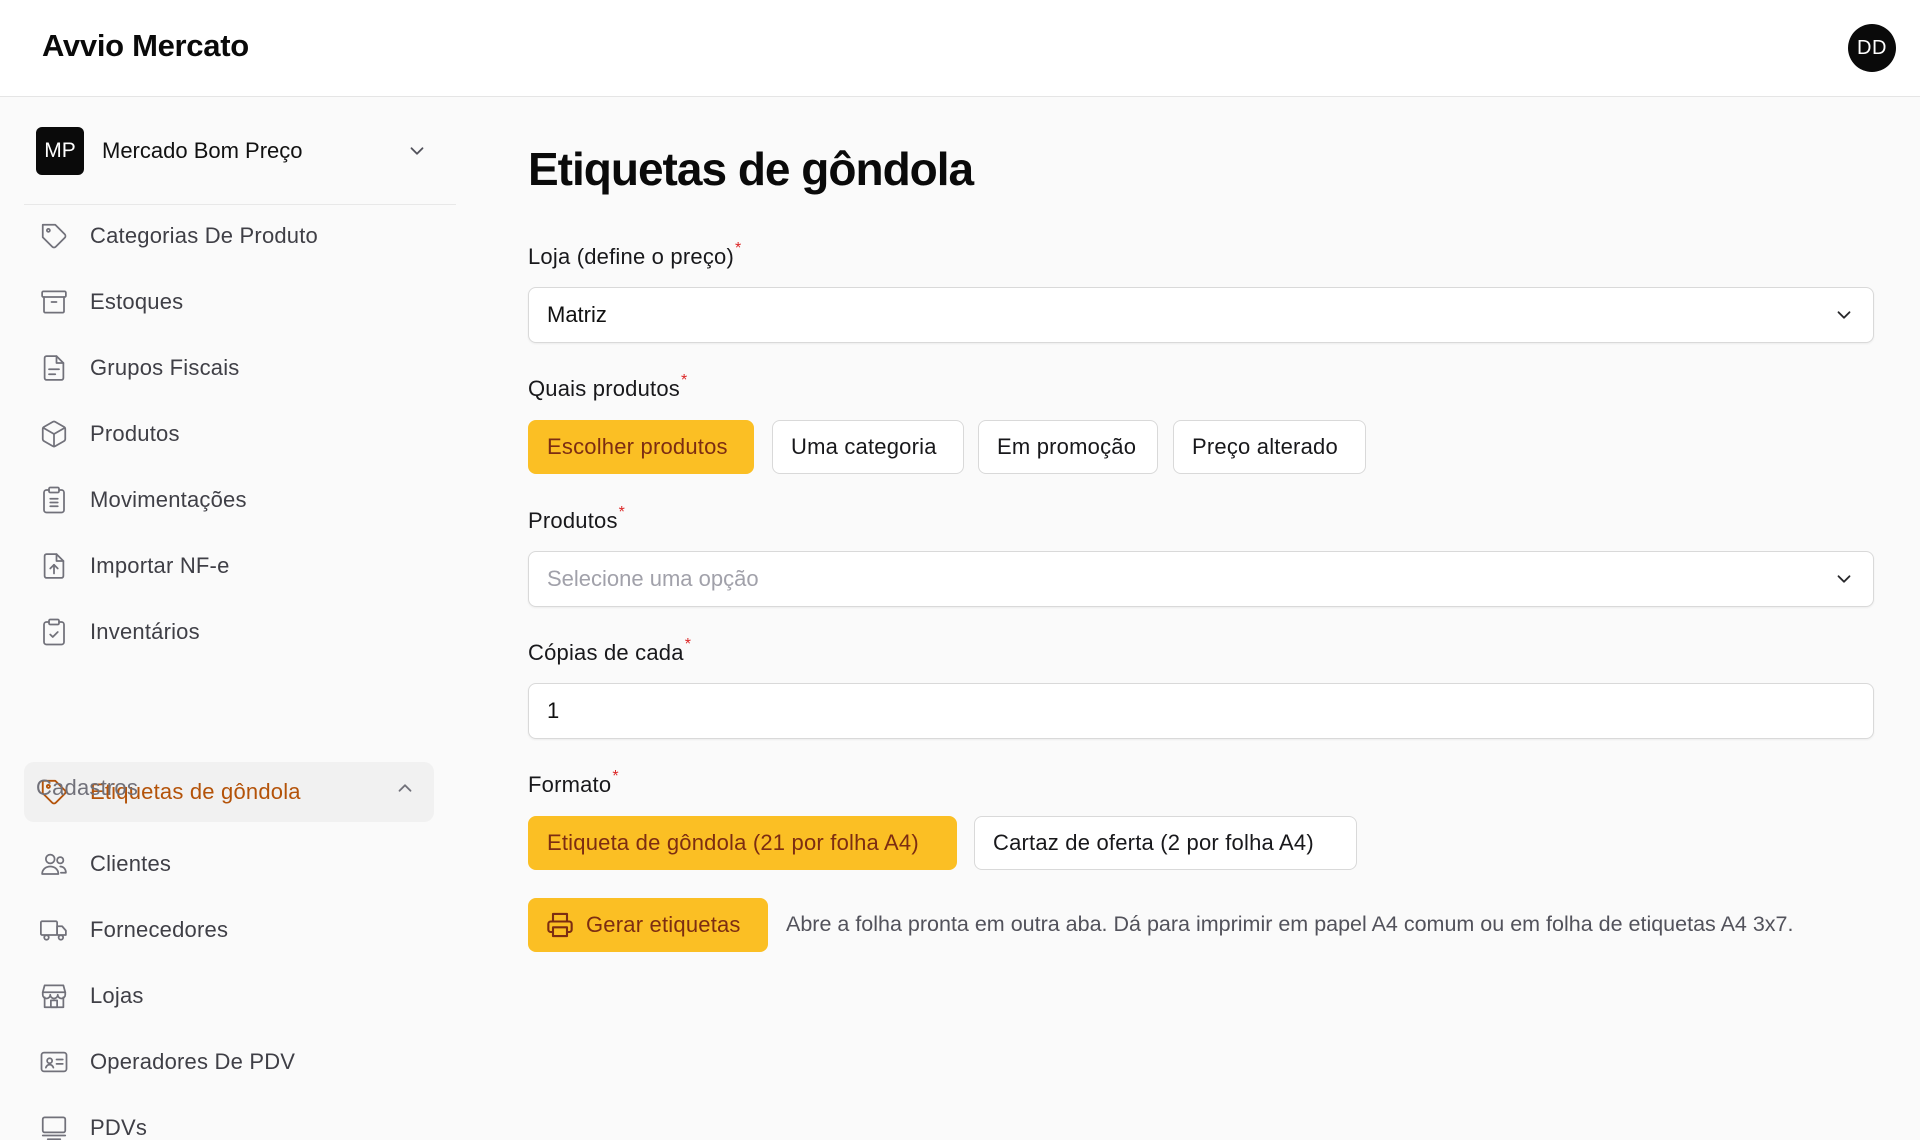 Image resolution: width=1920 pixels, height=1140 pixels. What do you see at coordinates (960, 48) in the screenshot?
I see `top-bar: Avvio Mercato DD` at bounding box center [960, 48].